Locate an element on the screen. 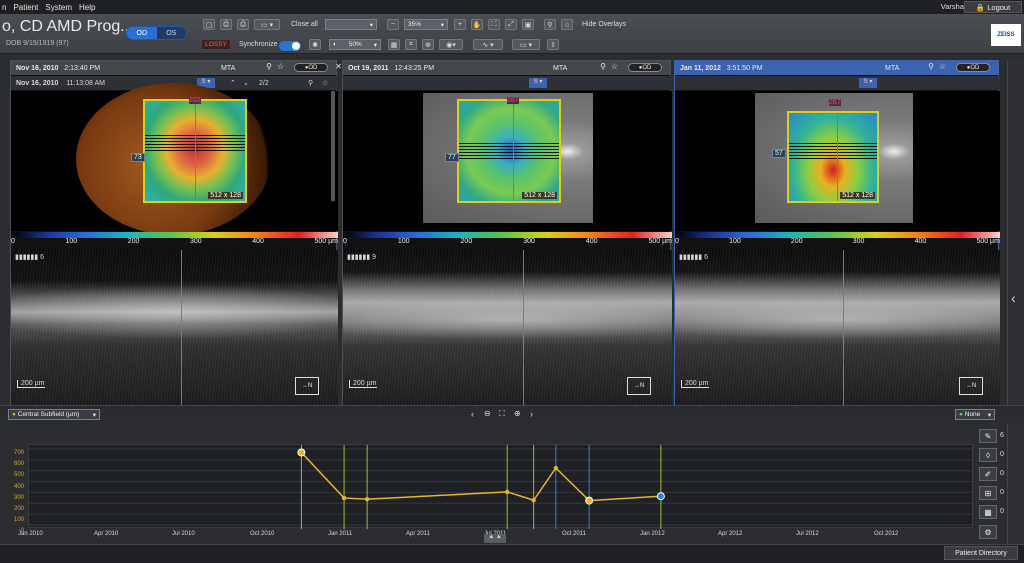  calendar-icon: ▦ is located at coordinates (988, 512).